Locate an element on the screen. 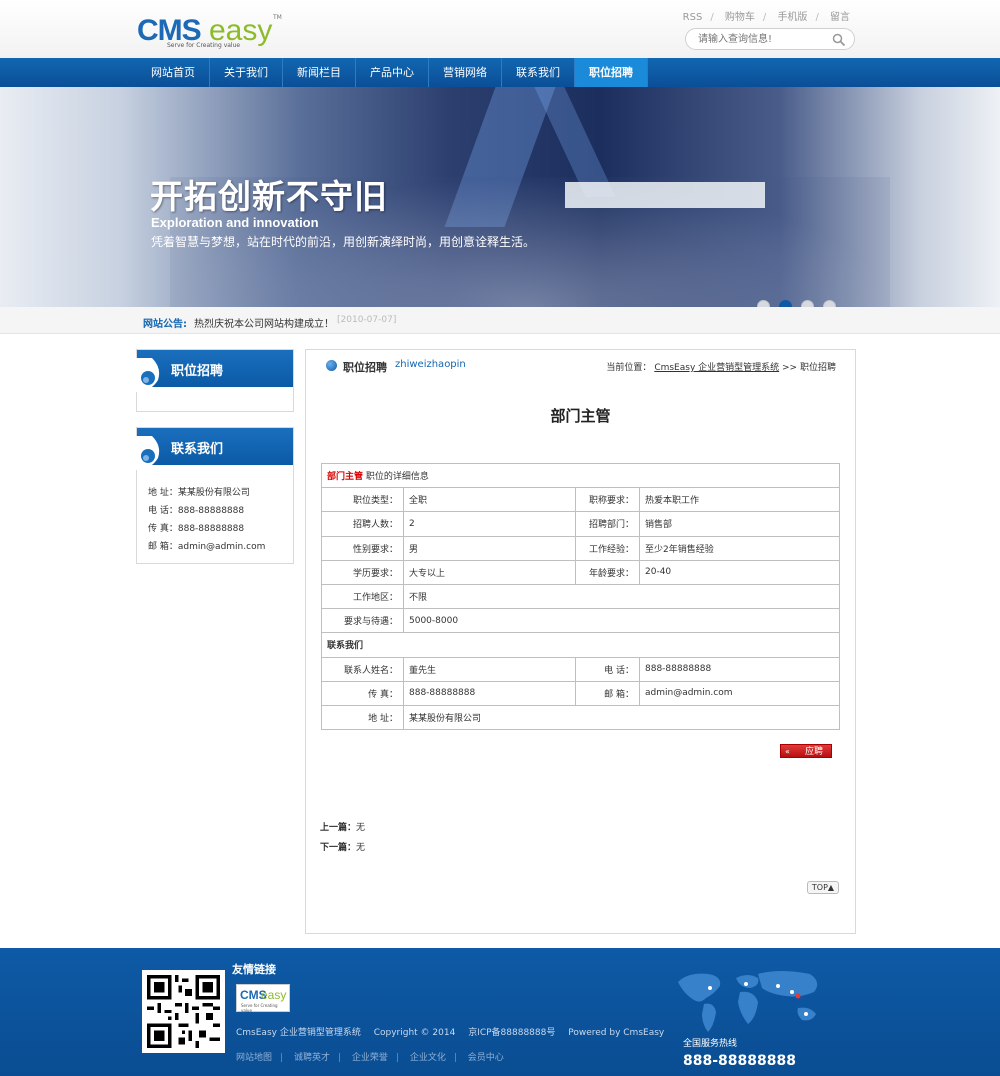 The image size is (1000, 1076). banner-title: 开拓创新不守旧 is located at coordinates (269, 196).